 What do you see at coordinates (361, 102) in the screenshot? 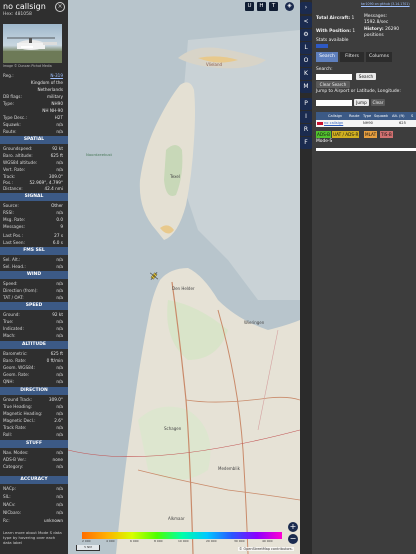
I see `jump-button: Jump` at bounding box center [361, 102].